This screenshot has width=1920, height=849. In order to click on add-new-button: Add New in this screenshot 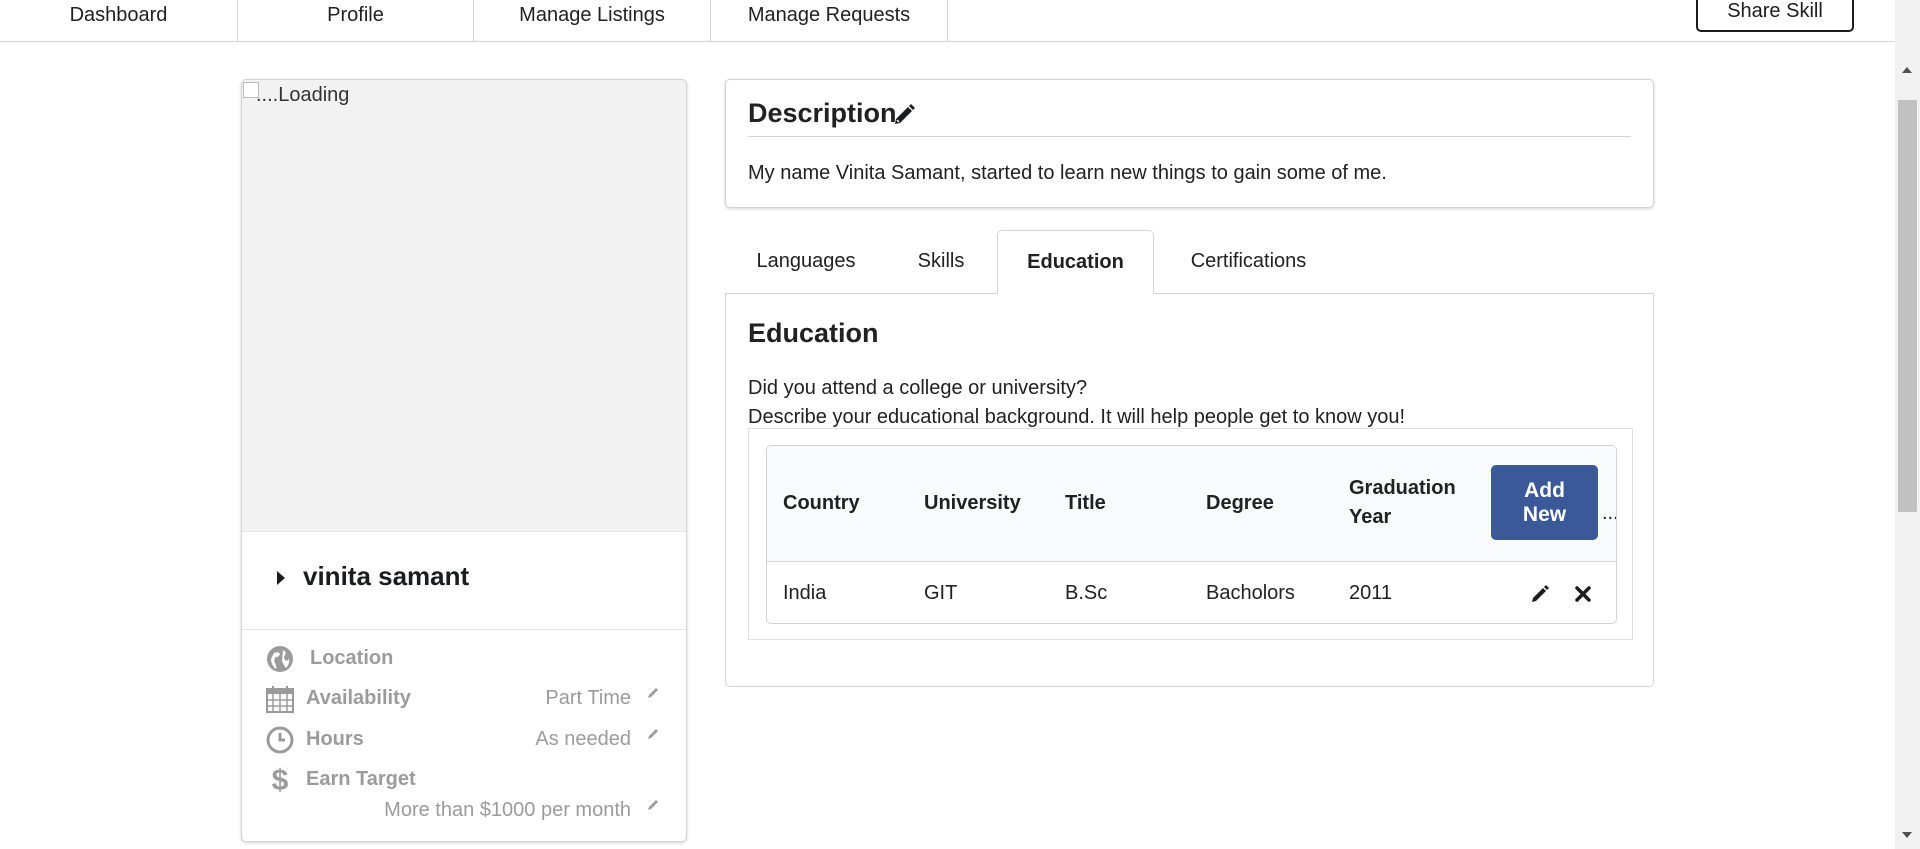, I will do `click(1544, 502)`.